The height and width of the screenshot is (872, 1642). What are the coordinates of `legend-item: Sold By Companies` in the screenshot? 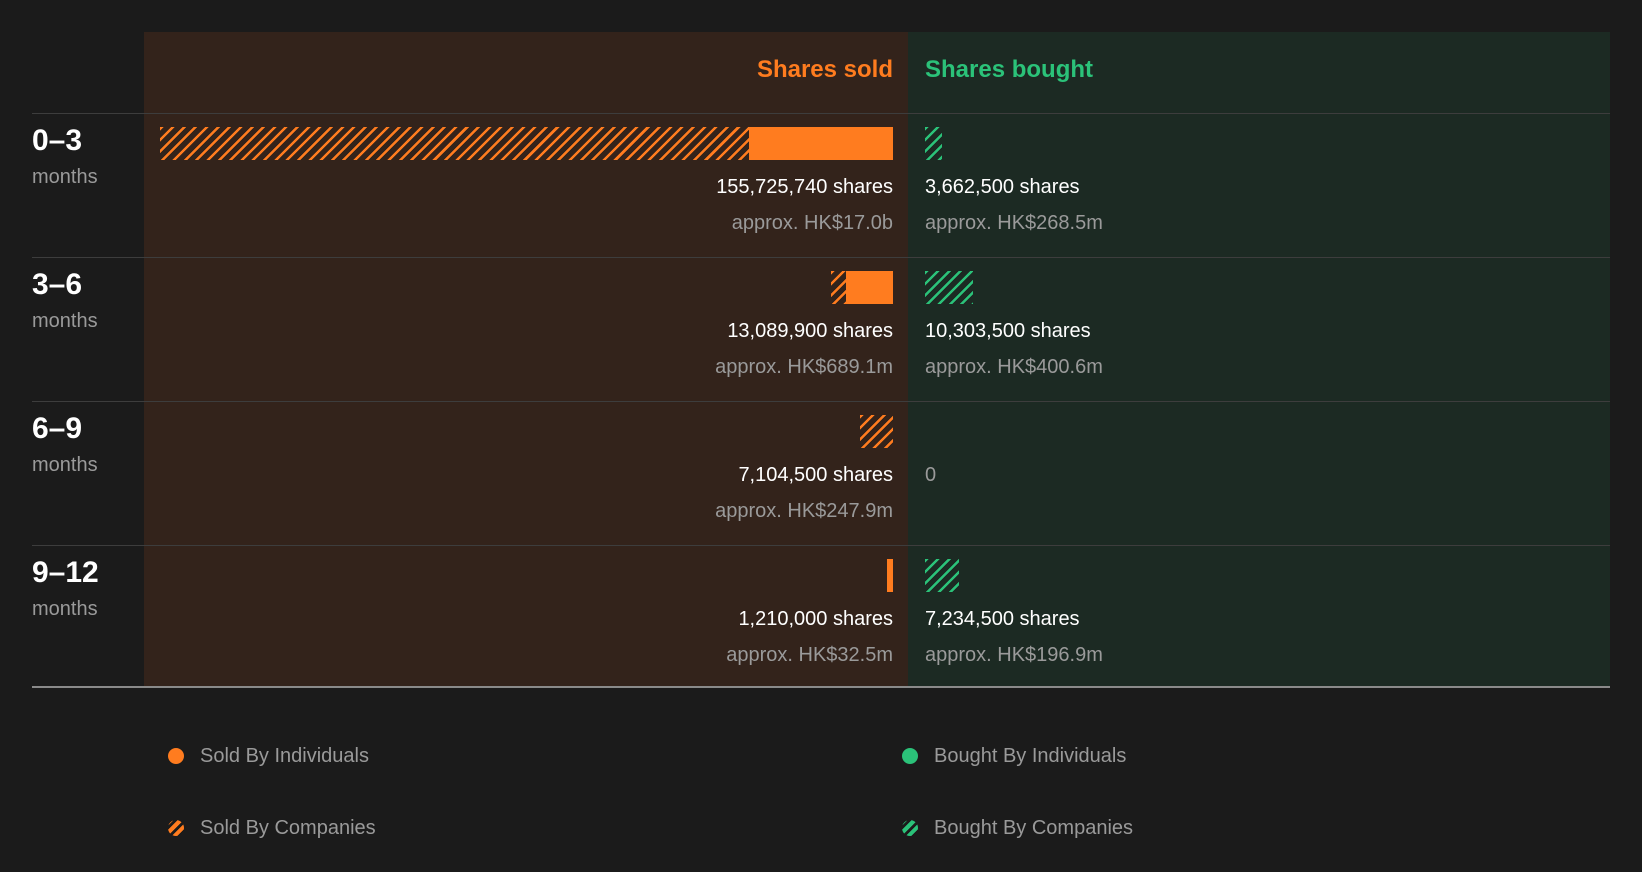 It's located at (272, 828).